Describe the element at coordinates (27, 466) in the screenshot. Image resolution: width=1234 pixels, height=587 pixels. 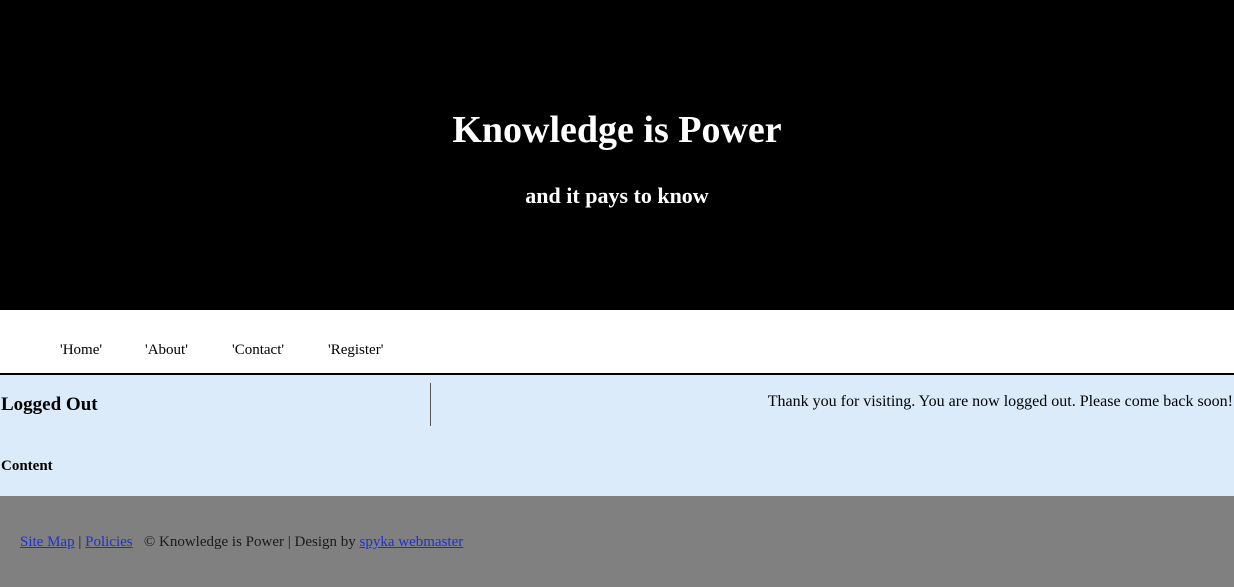
I see `content-heading: Content` at that location.